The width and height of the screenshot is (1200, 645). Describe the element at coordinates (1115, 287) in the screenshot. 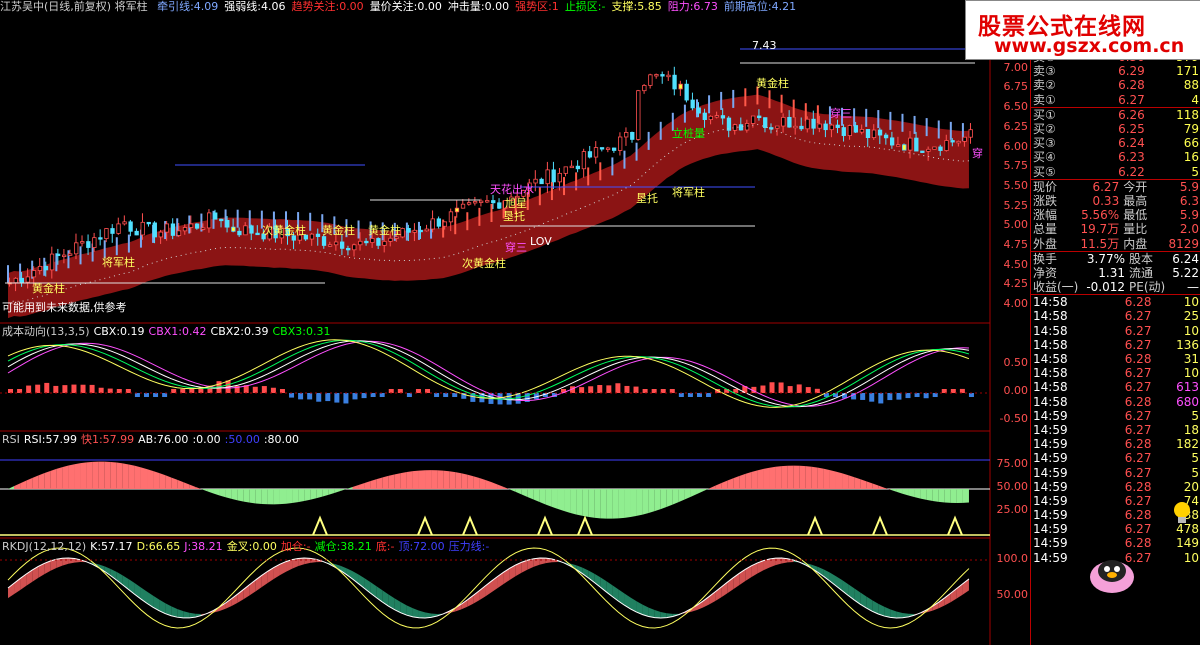

I see `quote-row: 收益(一) -0.012 PE(动) —` at that location.